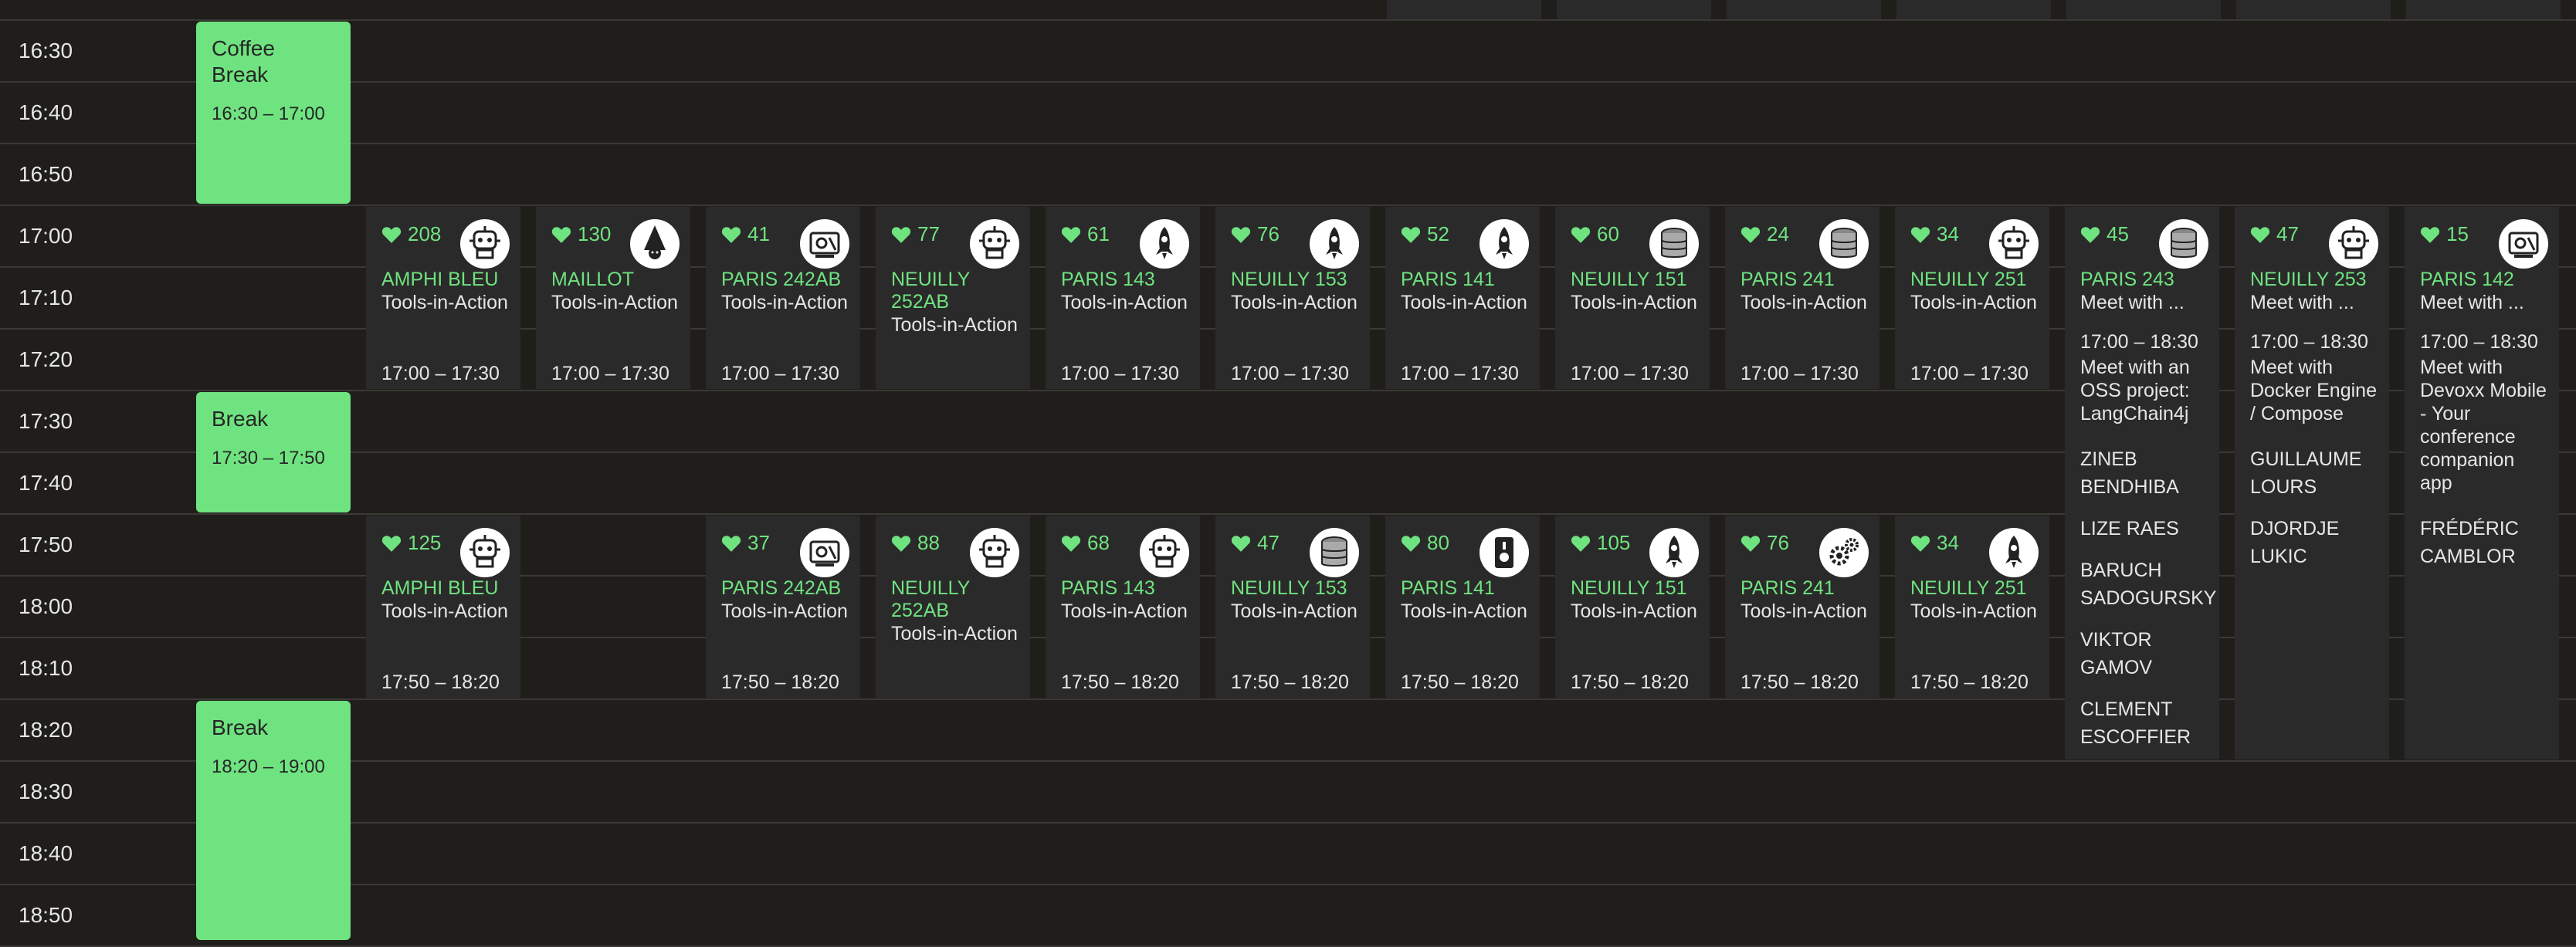  What do you see at coordinates (1425, 234) in the screenshot?
I see `favorite-count: 52` at bounding box center [1425, 234].